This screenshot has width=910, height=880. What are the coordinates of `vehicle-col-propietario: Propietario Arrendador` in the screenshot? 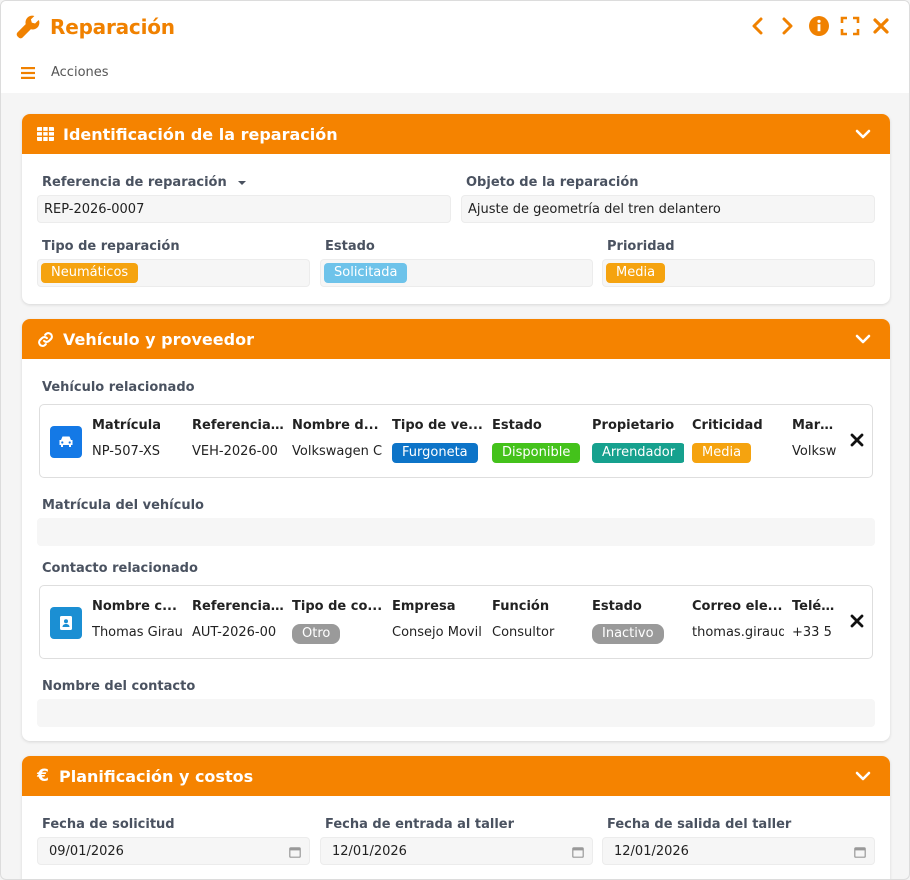 It's located at (638, 434).